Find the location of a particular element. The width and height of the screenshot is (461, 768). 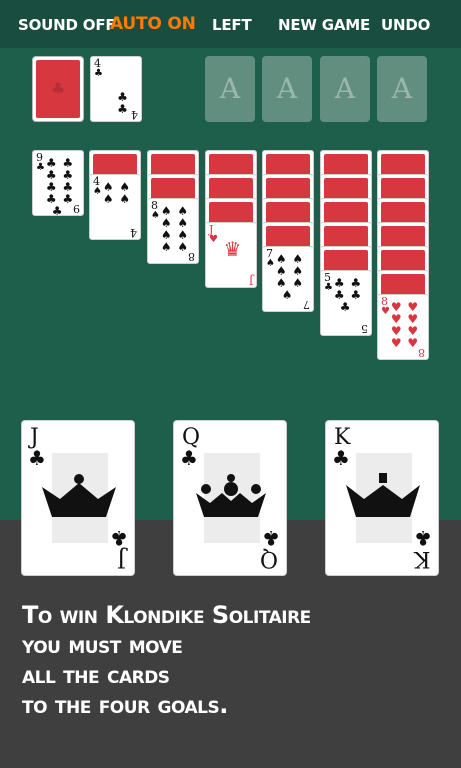

showcase-card-queen: Q ♣ ♣ Q is located at coordinates (230, 498).